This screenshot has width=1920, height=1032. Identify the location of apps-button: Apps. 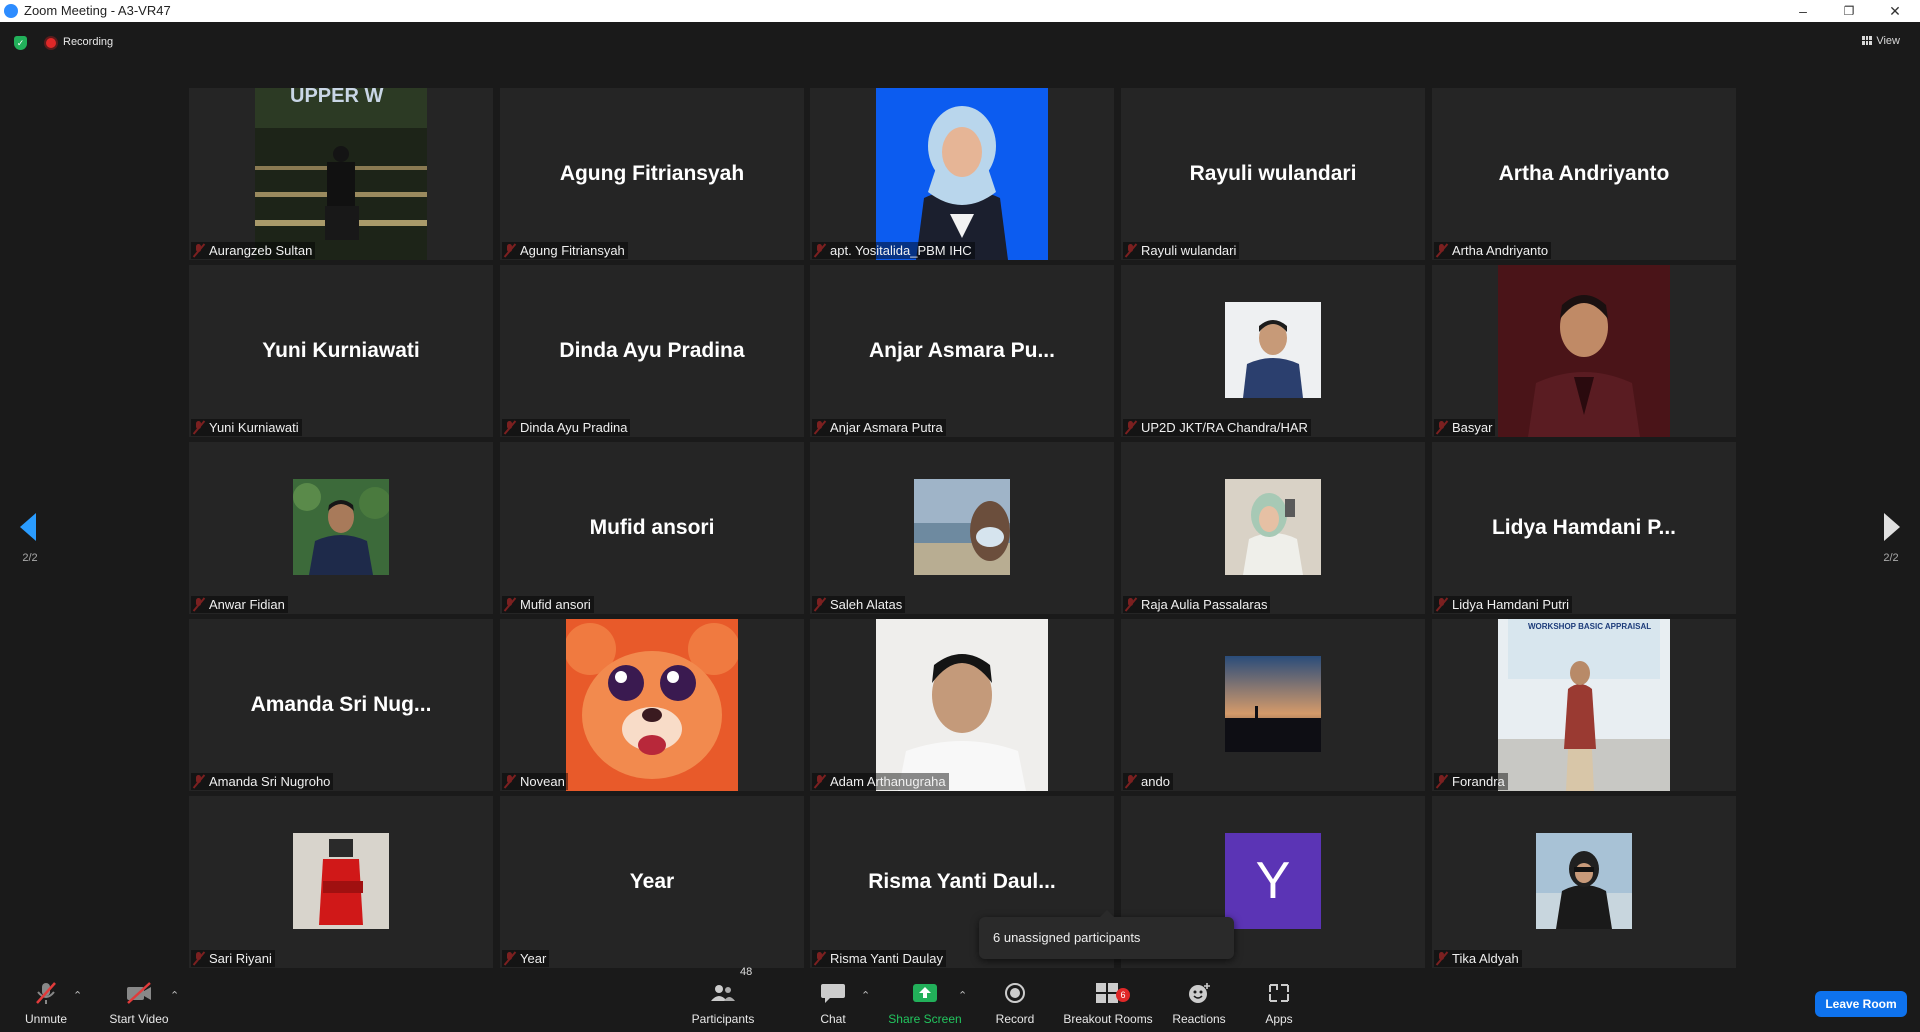
(1279, 1000).